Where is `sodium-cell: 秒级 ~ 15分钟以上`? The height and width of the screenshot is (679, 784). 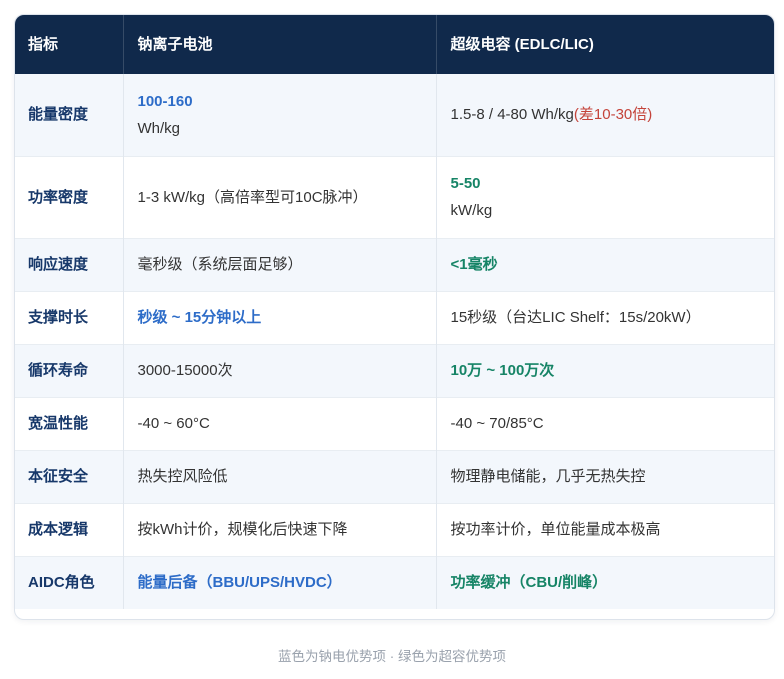
sodium-cell: 秒级 ~ 15分钟以上 is located at coordinates (279, 317).